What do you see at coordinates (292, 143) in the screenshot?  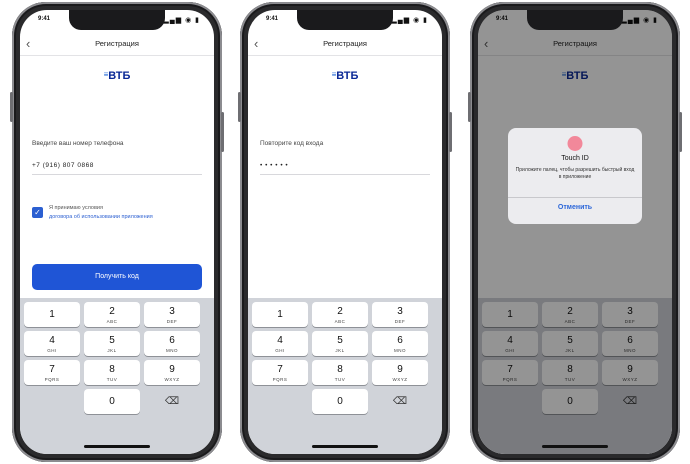 I see `code-field-label: Повторите код входа` at bounding box center [292, 143].